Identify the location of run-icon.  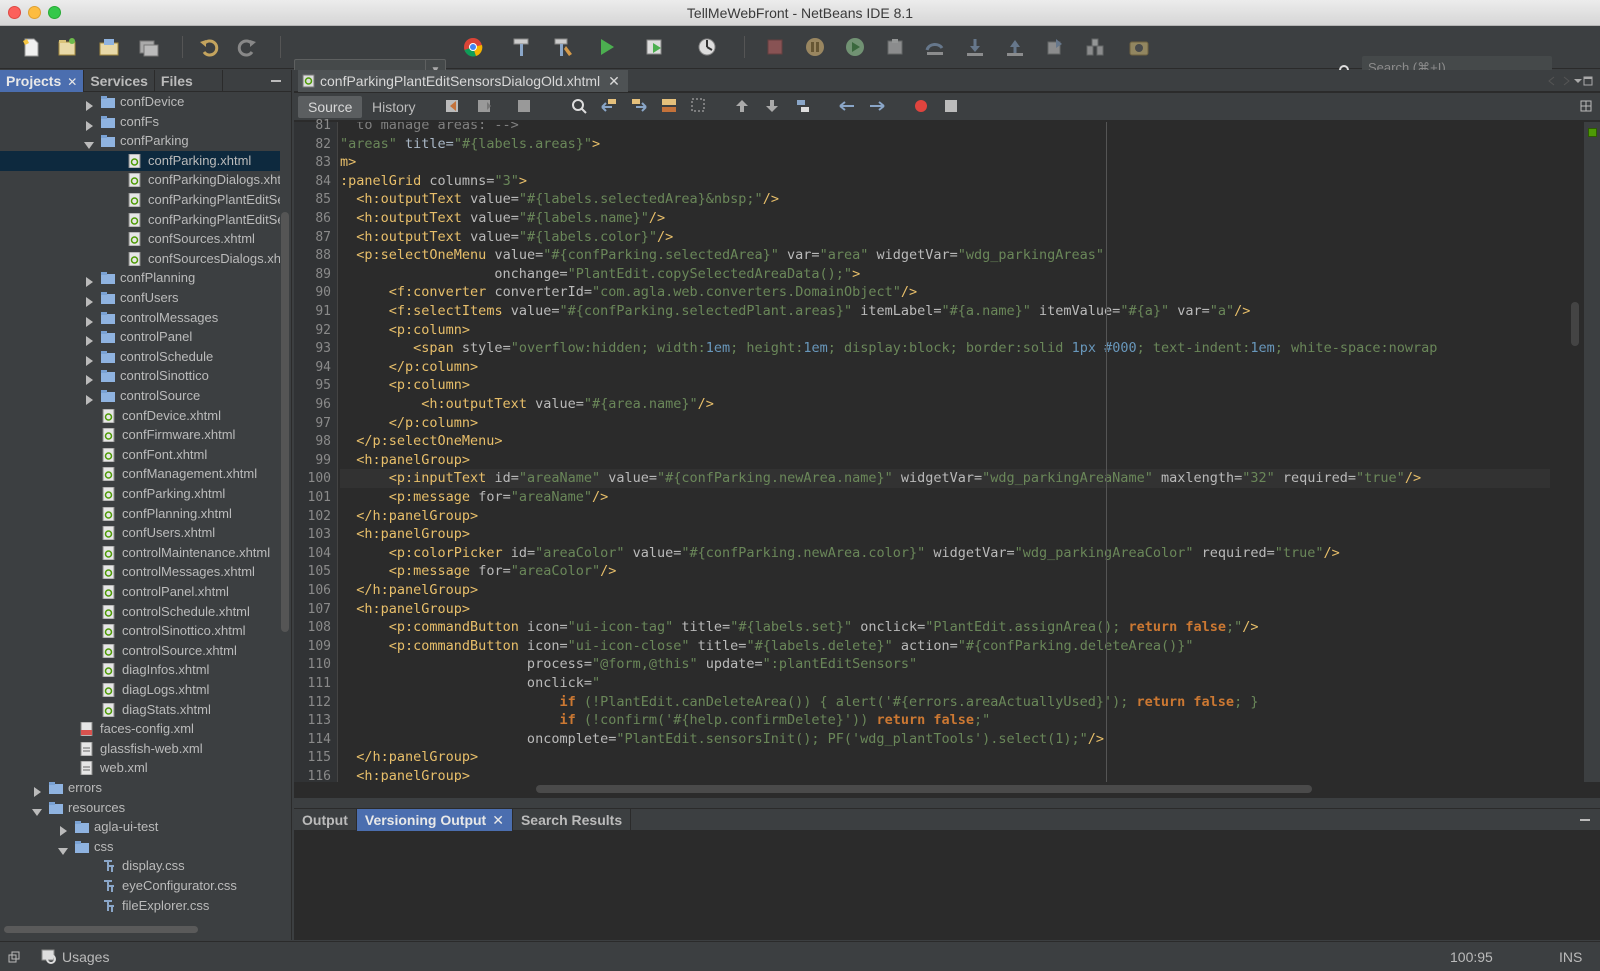
(607, 47).